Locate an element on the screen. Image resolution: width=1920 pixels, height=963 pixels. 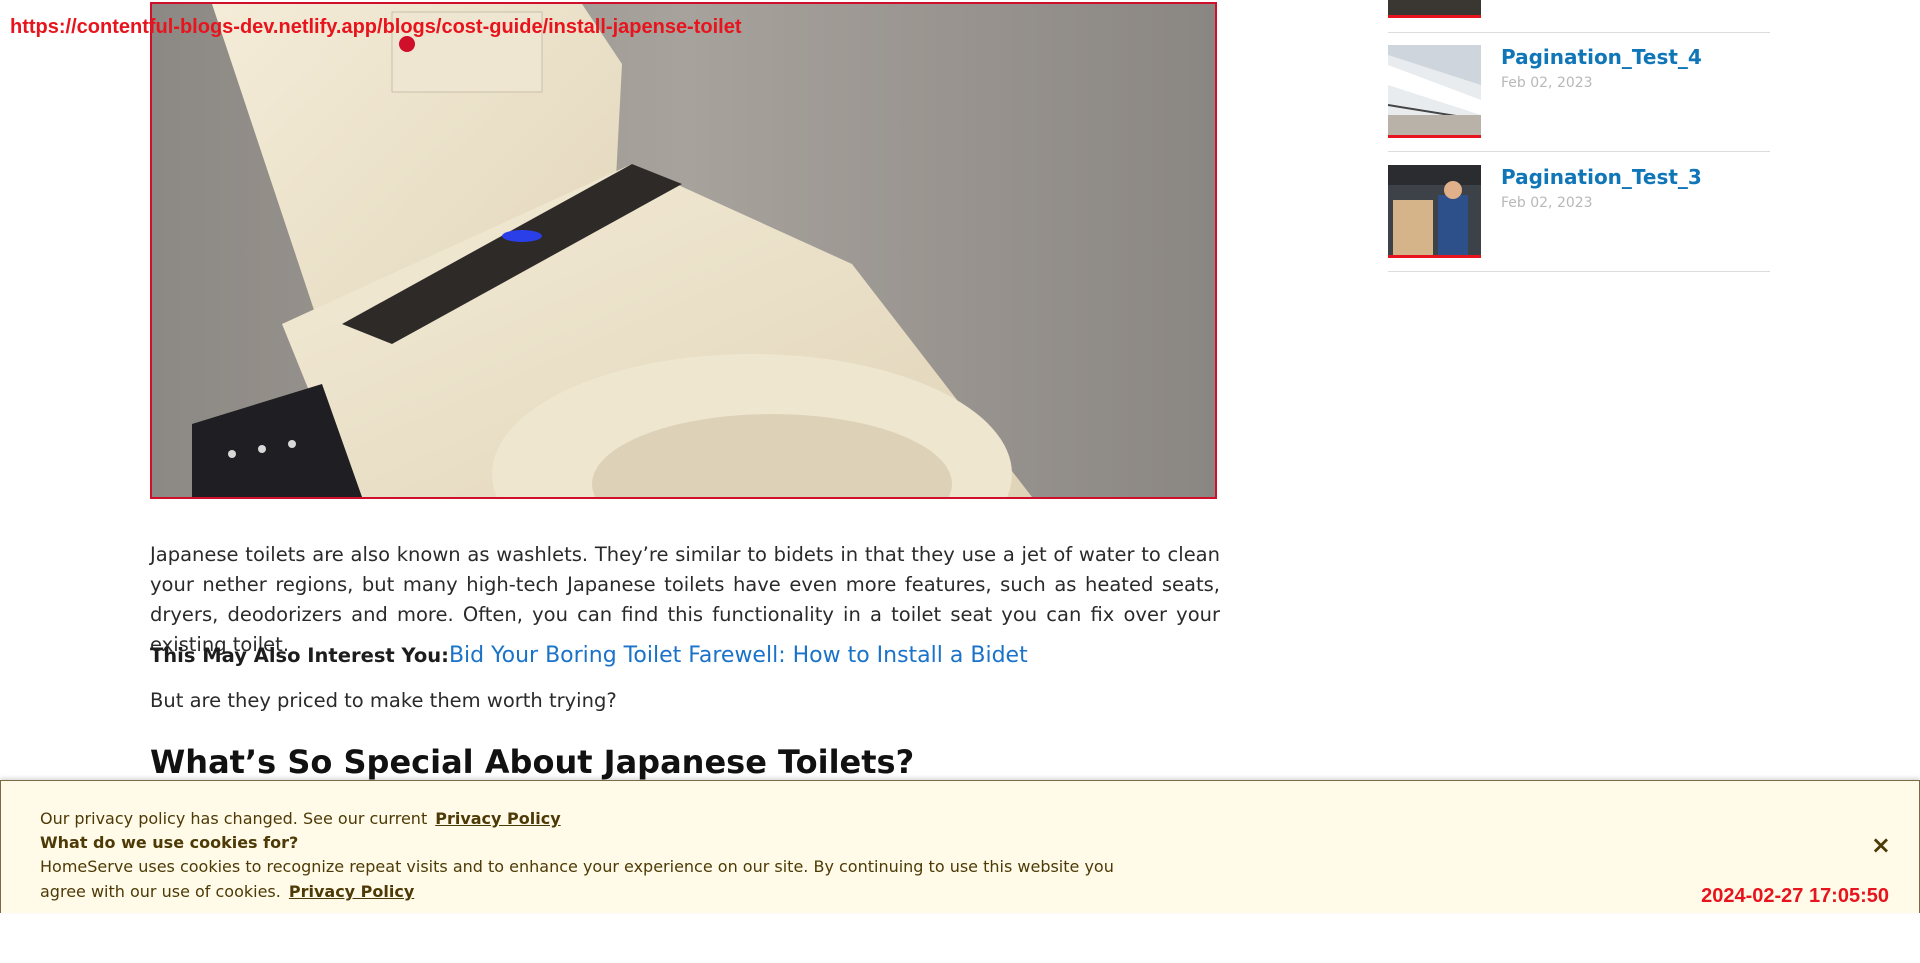
also-interest-label: This May Also Interest You: is located at coordinates (299, 655).